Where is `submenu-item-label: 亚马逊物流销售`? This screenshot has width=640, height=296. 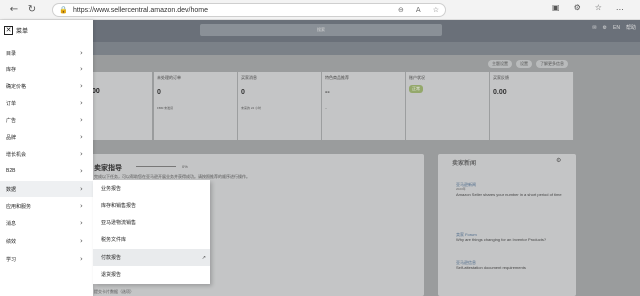
submenu-item-label: 亚马逊物流销售 is located at coordinates (119, 223).